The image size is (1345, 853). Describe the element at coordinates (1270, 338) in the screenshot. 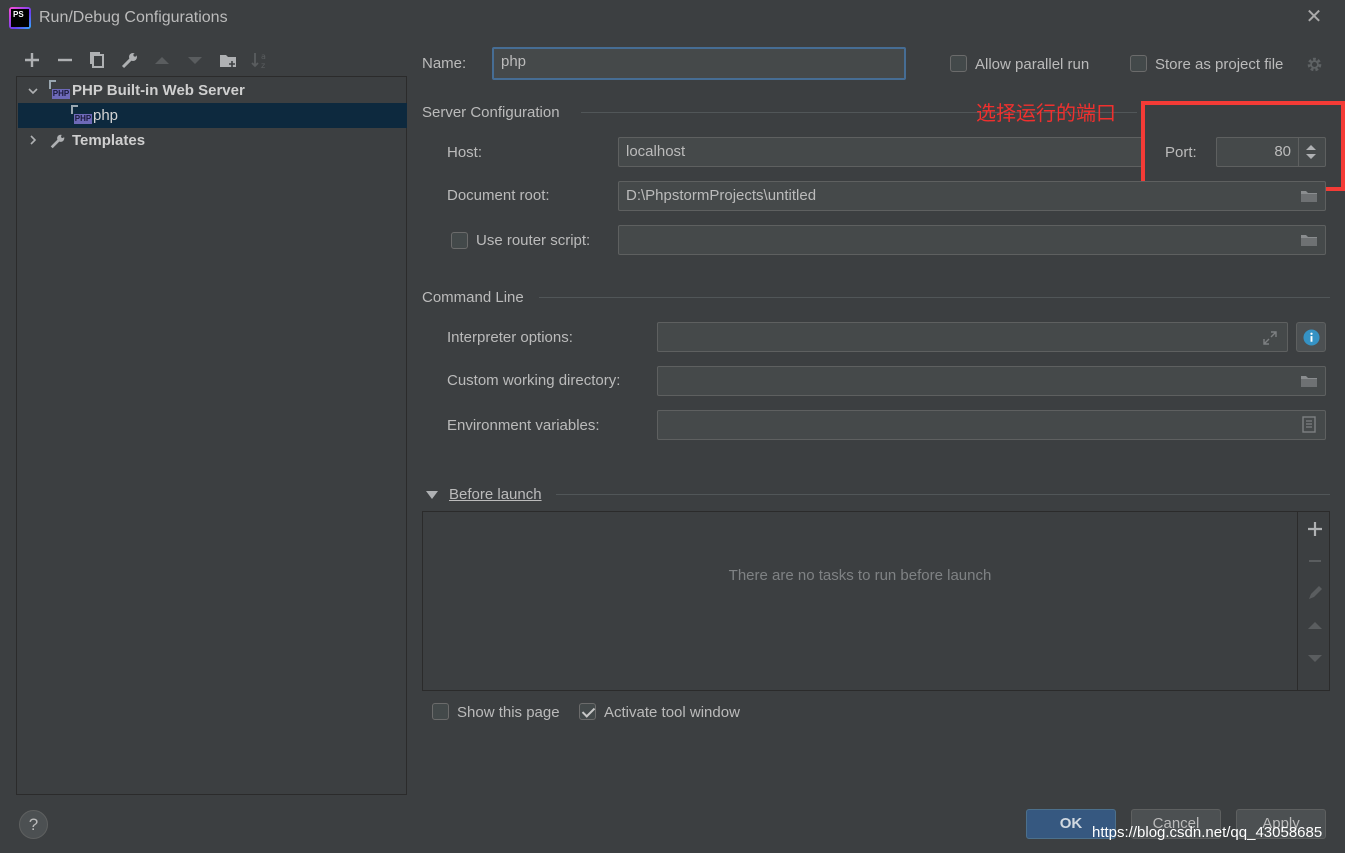

I see `expand-icon` at that location.